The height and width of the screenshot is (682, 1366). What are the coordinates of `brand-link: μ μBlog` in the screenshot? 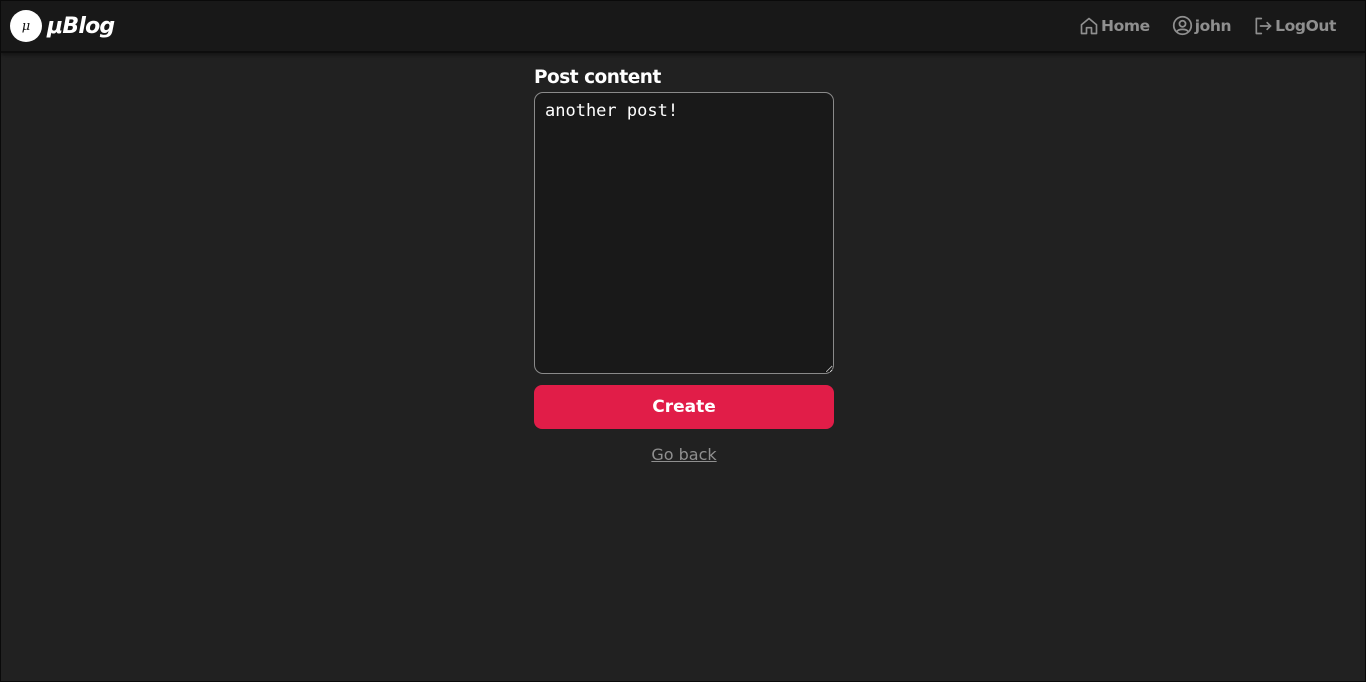 It's located at (62, 26).